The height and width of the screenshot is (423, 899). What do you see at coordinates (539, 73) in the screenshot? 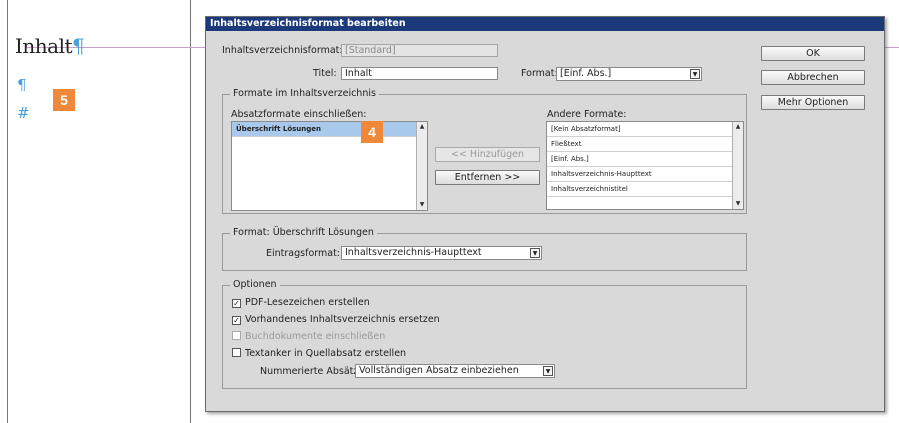
I see `format-label: Format:` at bounding box center [539, 73].